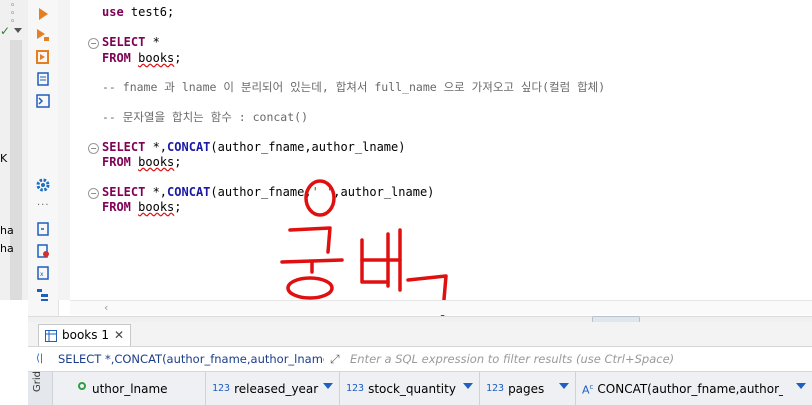  Describe the element at coordinates (690, 388) in the screenshot. I see `column-name: CONCAT(author_fname,author_ln` at that location.